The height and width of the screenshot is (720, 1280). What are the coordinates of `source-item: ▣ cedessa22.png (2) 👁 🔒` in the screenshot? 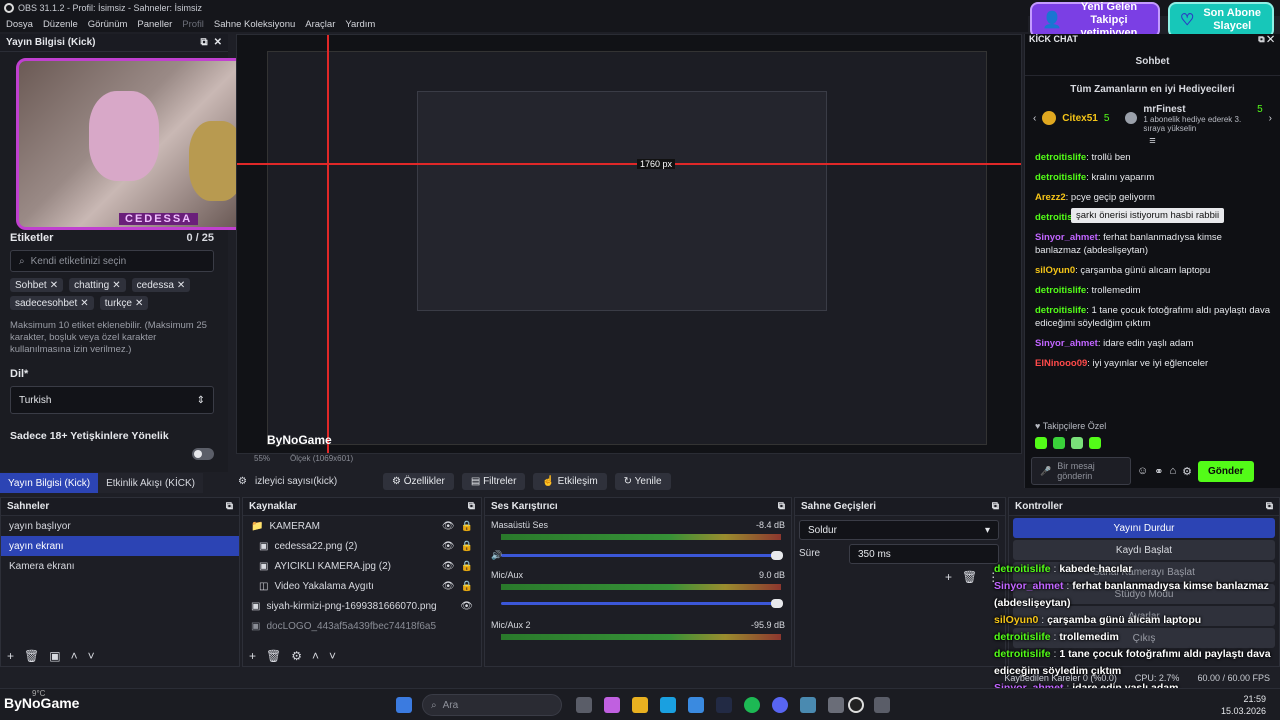 It's located at (362, 546).